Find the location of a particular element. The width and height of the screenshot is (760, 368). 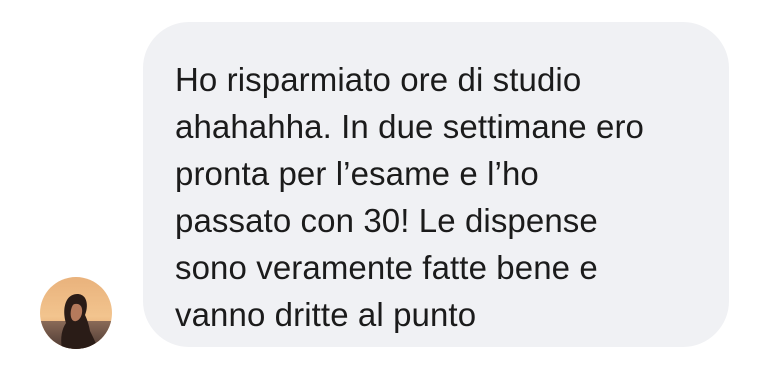

sender-avatar is located at coordinates (76, 313).